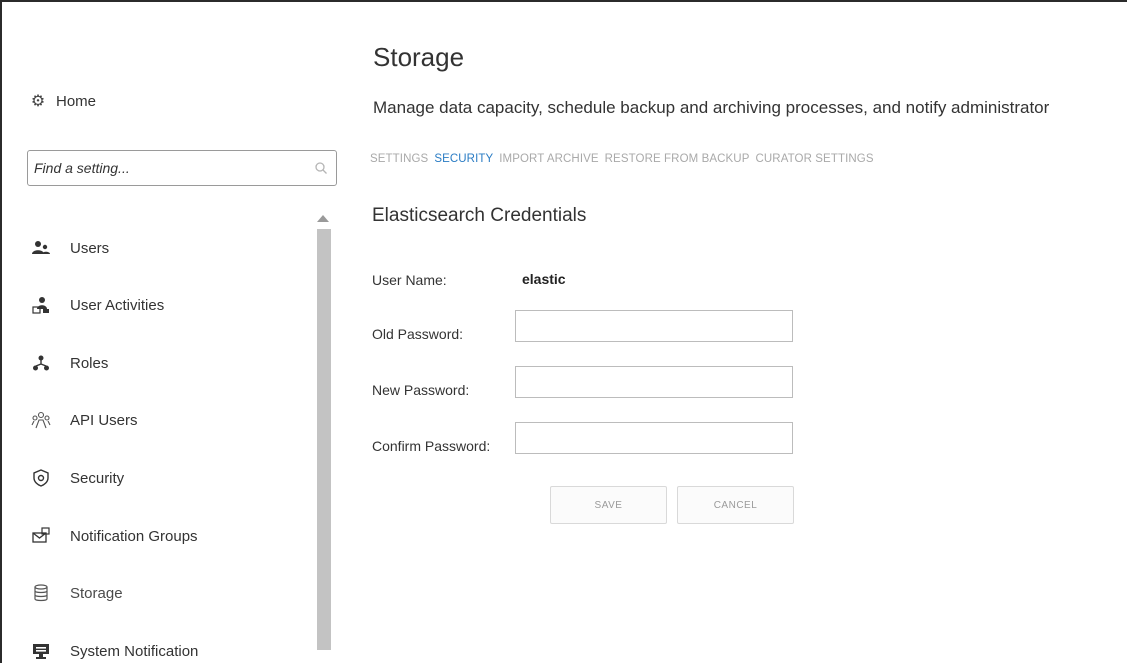 This screenshot has width=1127, height=663. Describe the element at coordinates (544, 279) in the screenshot. I see `username-value: elastic` at that location.